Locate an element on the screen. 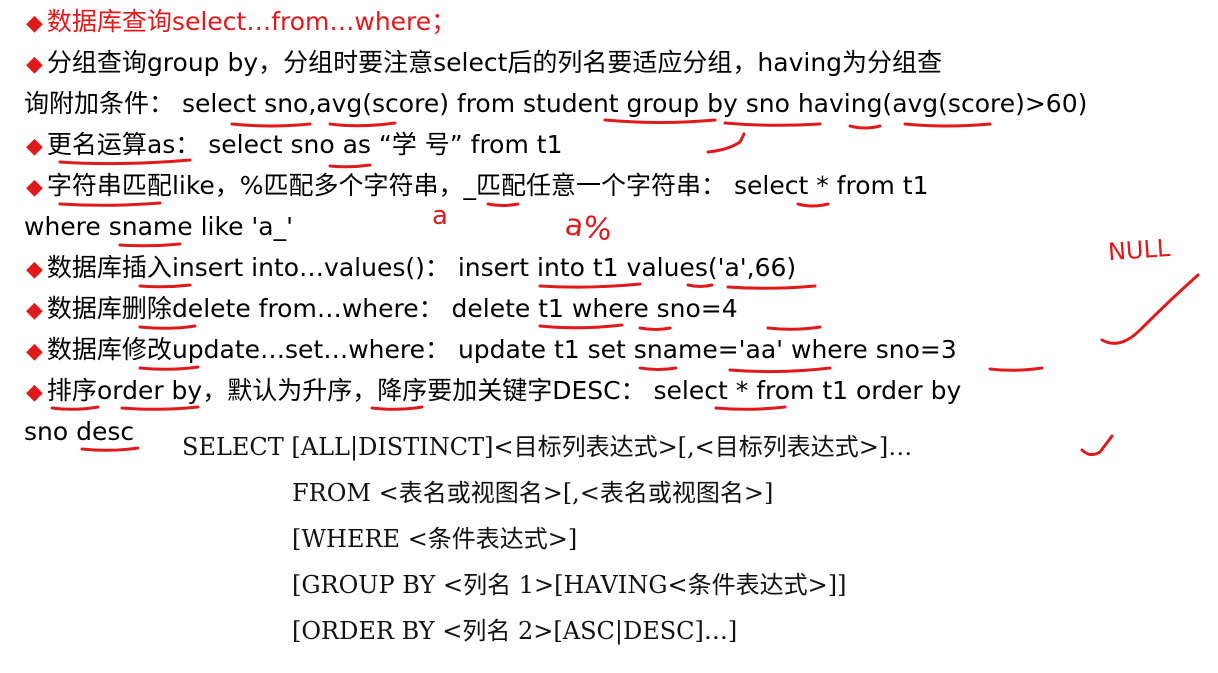  query-title: 数据库查询select…from…where； is located at coordinates (251, 21).